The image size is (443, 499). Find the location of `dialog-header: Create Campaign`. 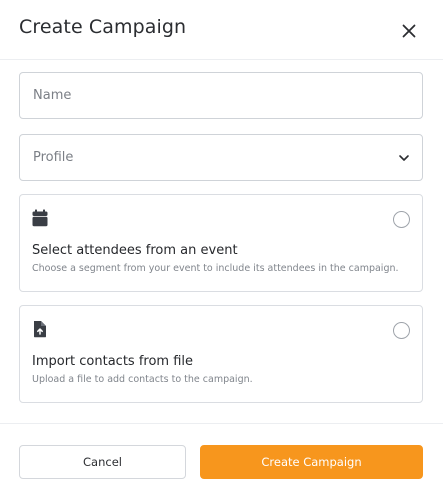

dialog-header: Create Campaign is located at coordinates (221, 30).